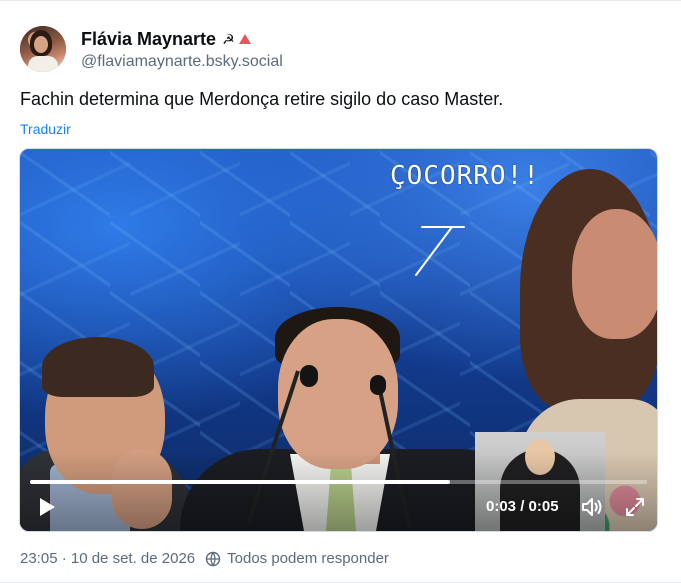 The height and width of the screenshot is (583, 681). What do you see at coordinates (244, 39) in the screenshot?
I see `red-triangle-icon` at bounding box center [244, 39].